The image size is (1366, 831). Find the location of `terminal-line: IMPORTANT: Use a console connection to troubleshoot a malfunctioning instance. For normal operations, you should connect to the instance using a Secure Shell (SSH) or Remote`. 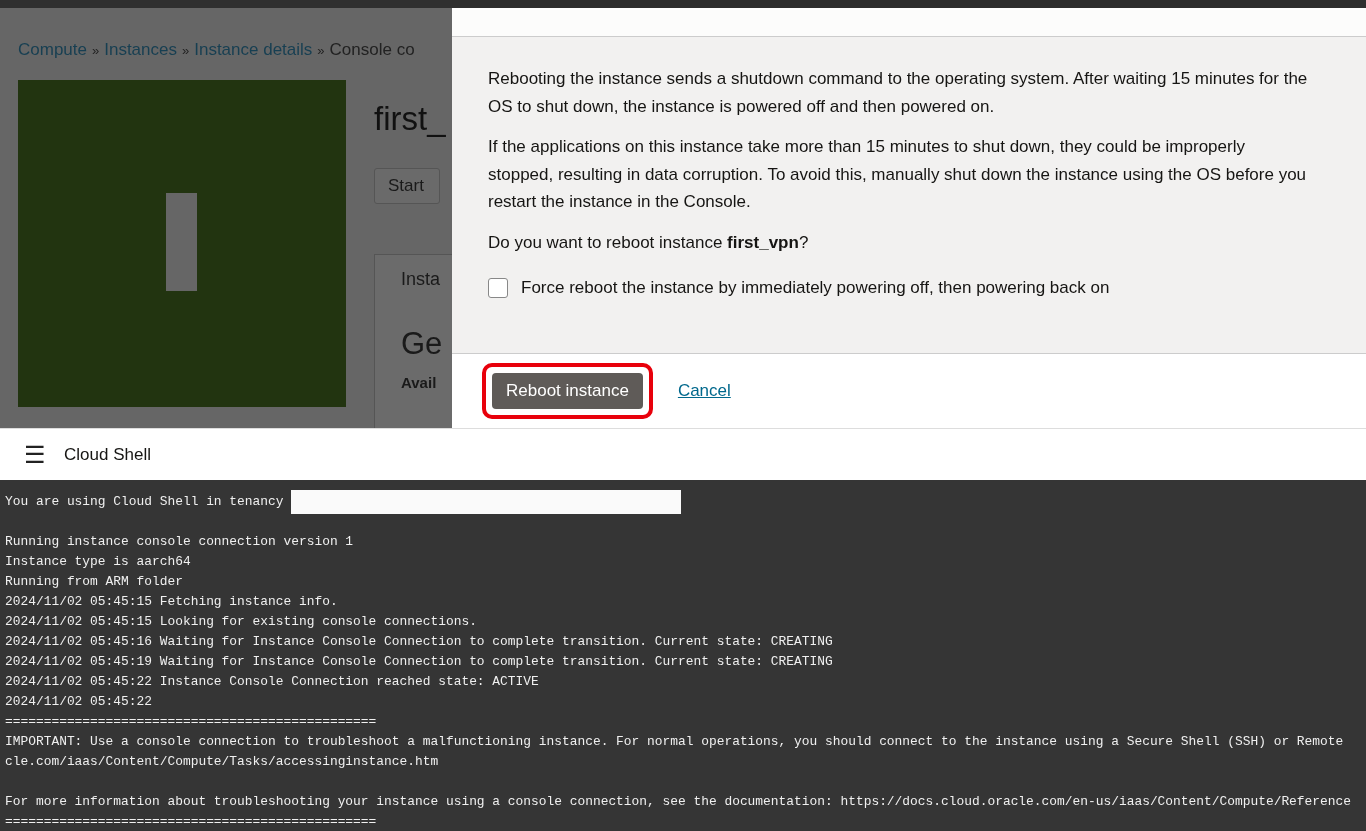

terminal-line: IMPORTANT: Use a console connection to troubleshoot a malfunctioning instance. For normal operations, you should connect to the instance using a Secure Shell (SSH) or Remote is located at coordinates (674, 742).